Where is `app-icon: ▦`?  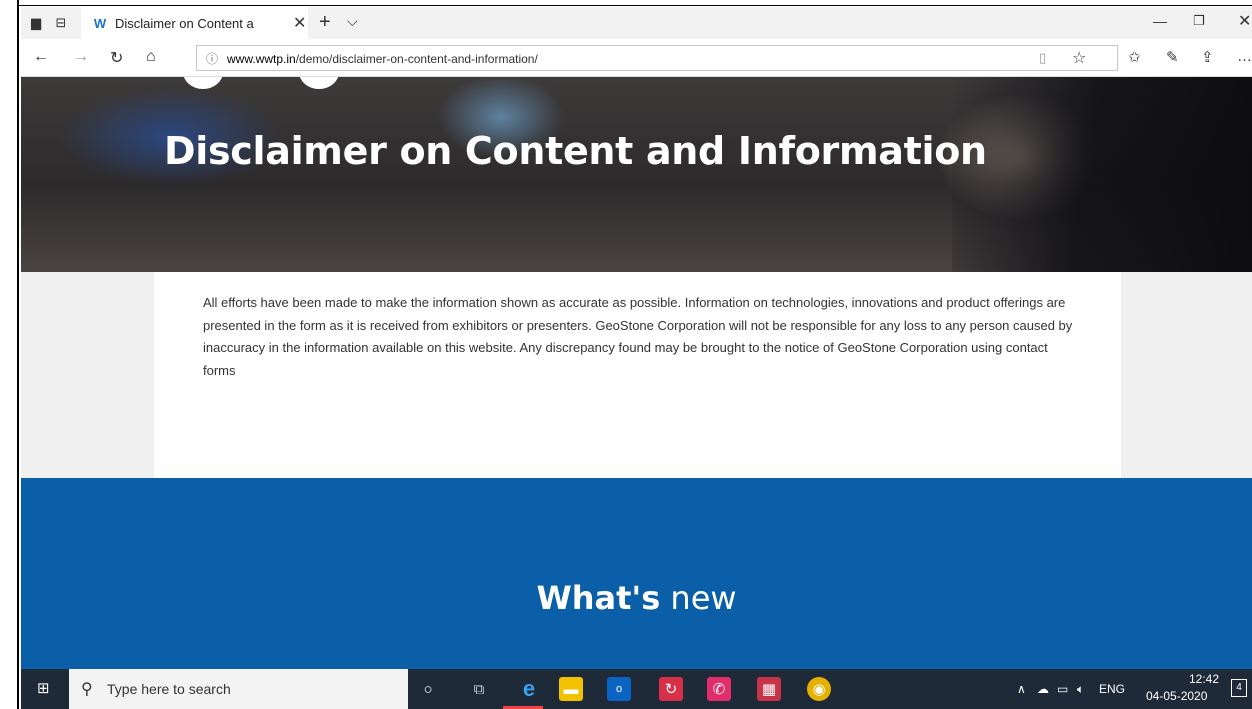 app-icon: ▦ is located at coordinates (769, 689).